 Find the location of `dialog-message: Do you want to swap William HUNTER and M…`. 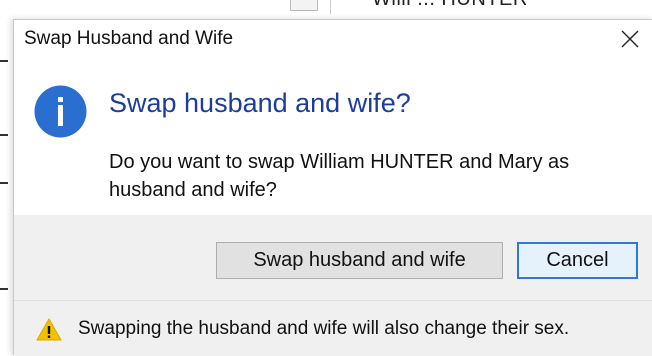

dialog-message: Do you want to swap William HUNTER and M… is located at coordinates (339, 176).